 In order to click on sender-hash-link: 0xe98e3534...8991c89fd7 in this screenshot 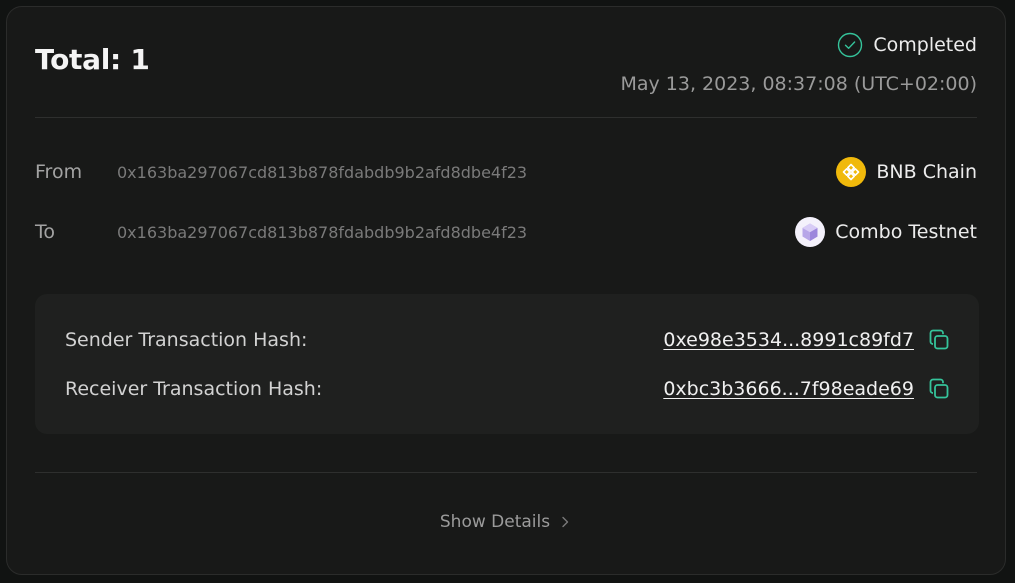, I will do `click(788, 340)`.